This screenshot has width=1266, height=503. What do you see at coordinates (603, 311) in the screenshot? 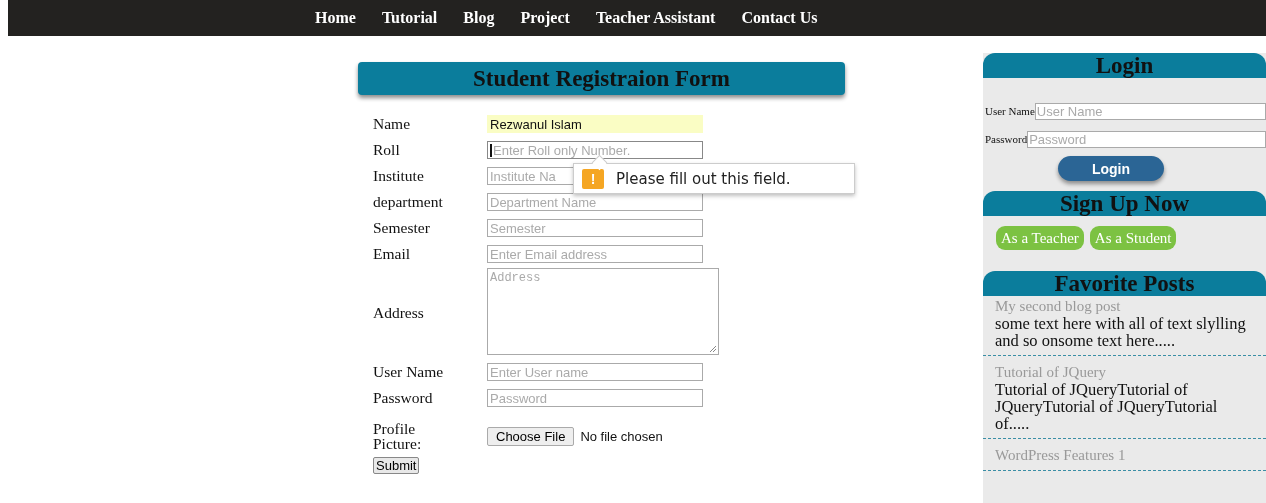
I see `address-field: Address` at bounding box center [603, 311].